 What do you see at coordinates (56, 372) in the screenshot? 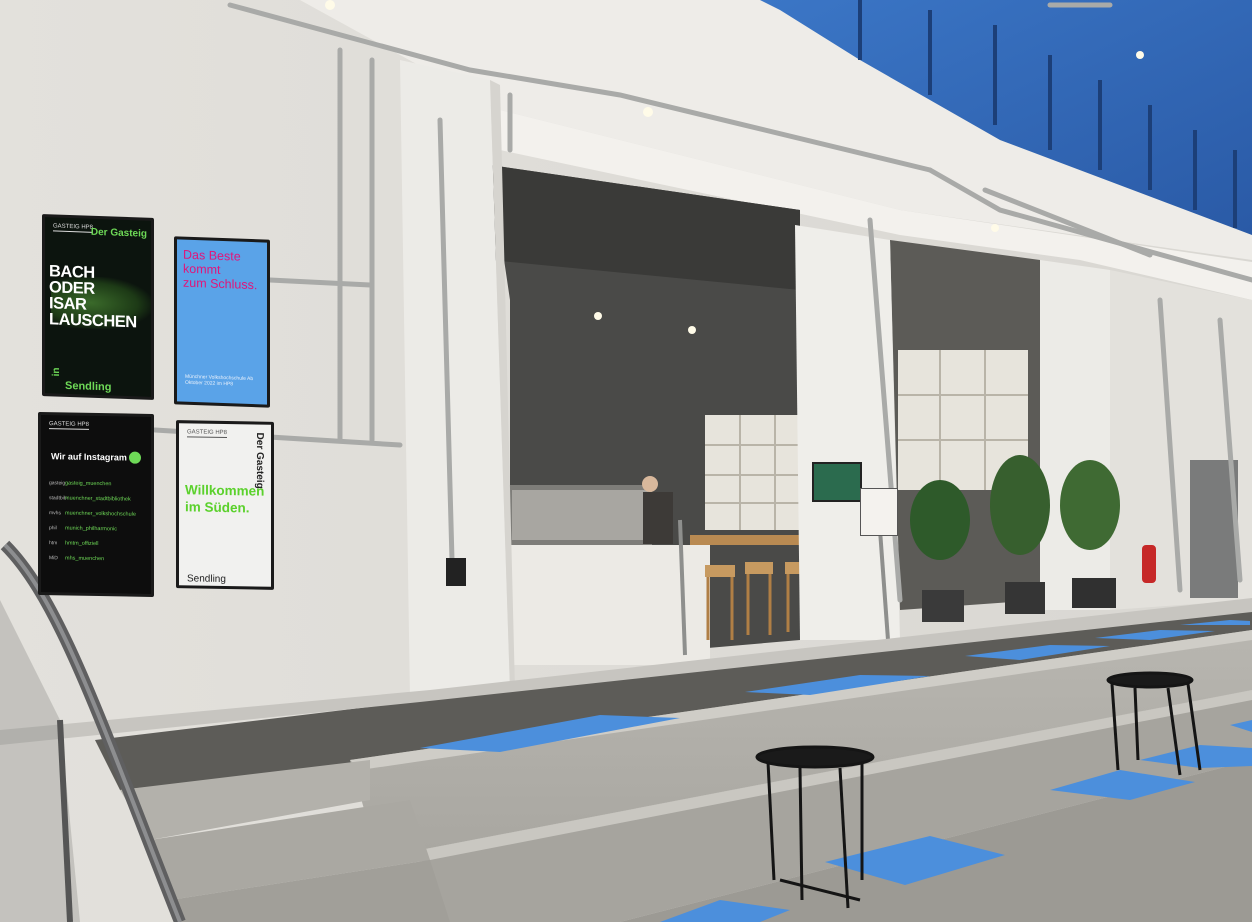
I see `in-label: in` at bounding box center [56, 372].